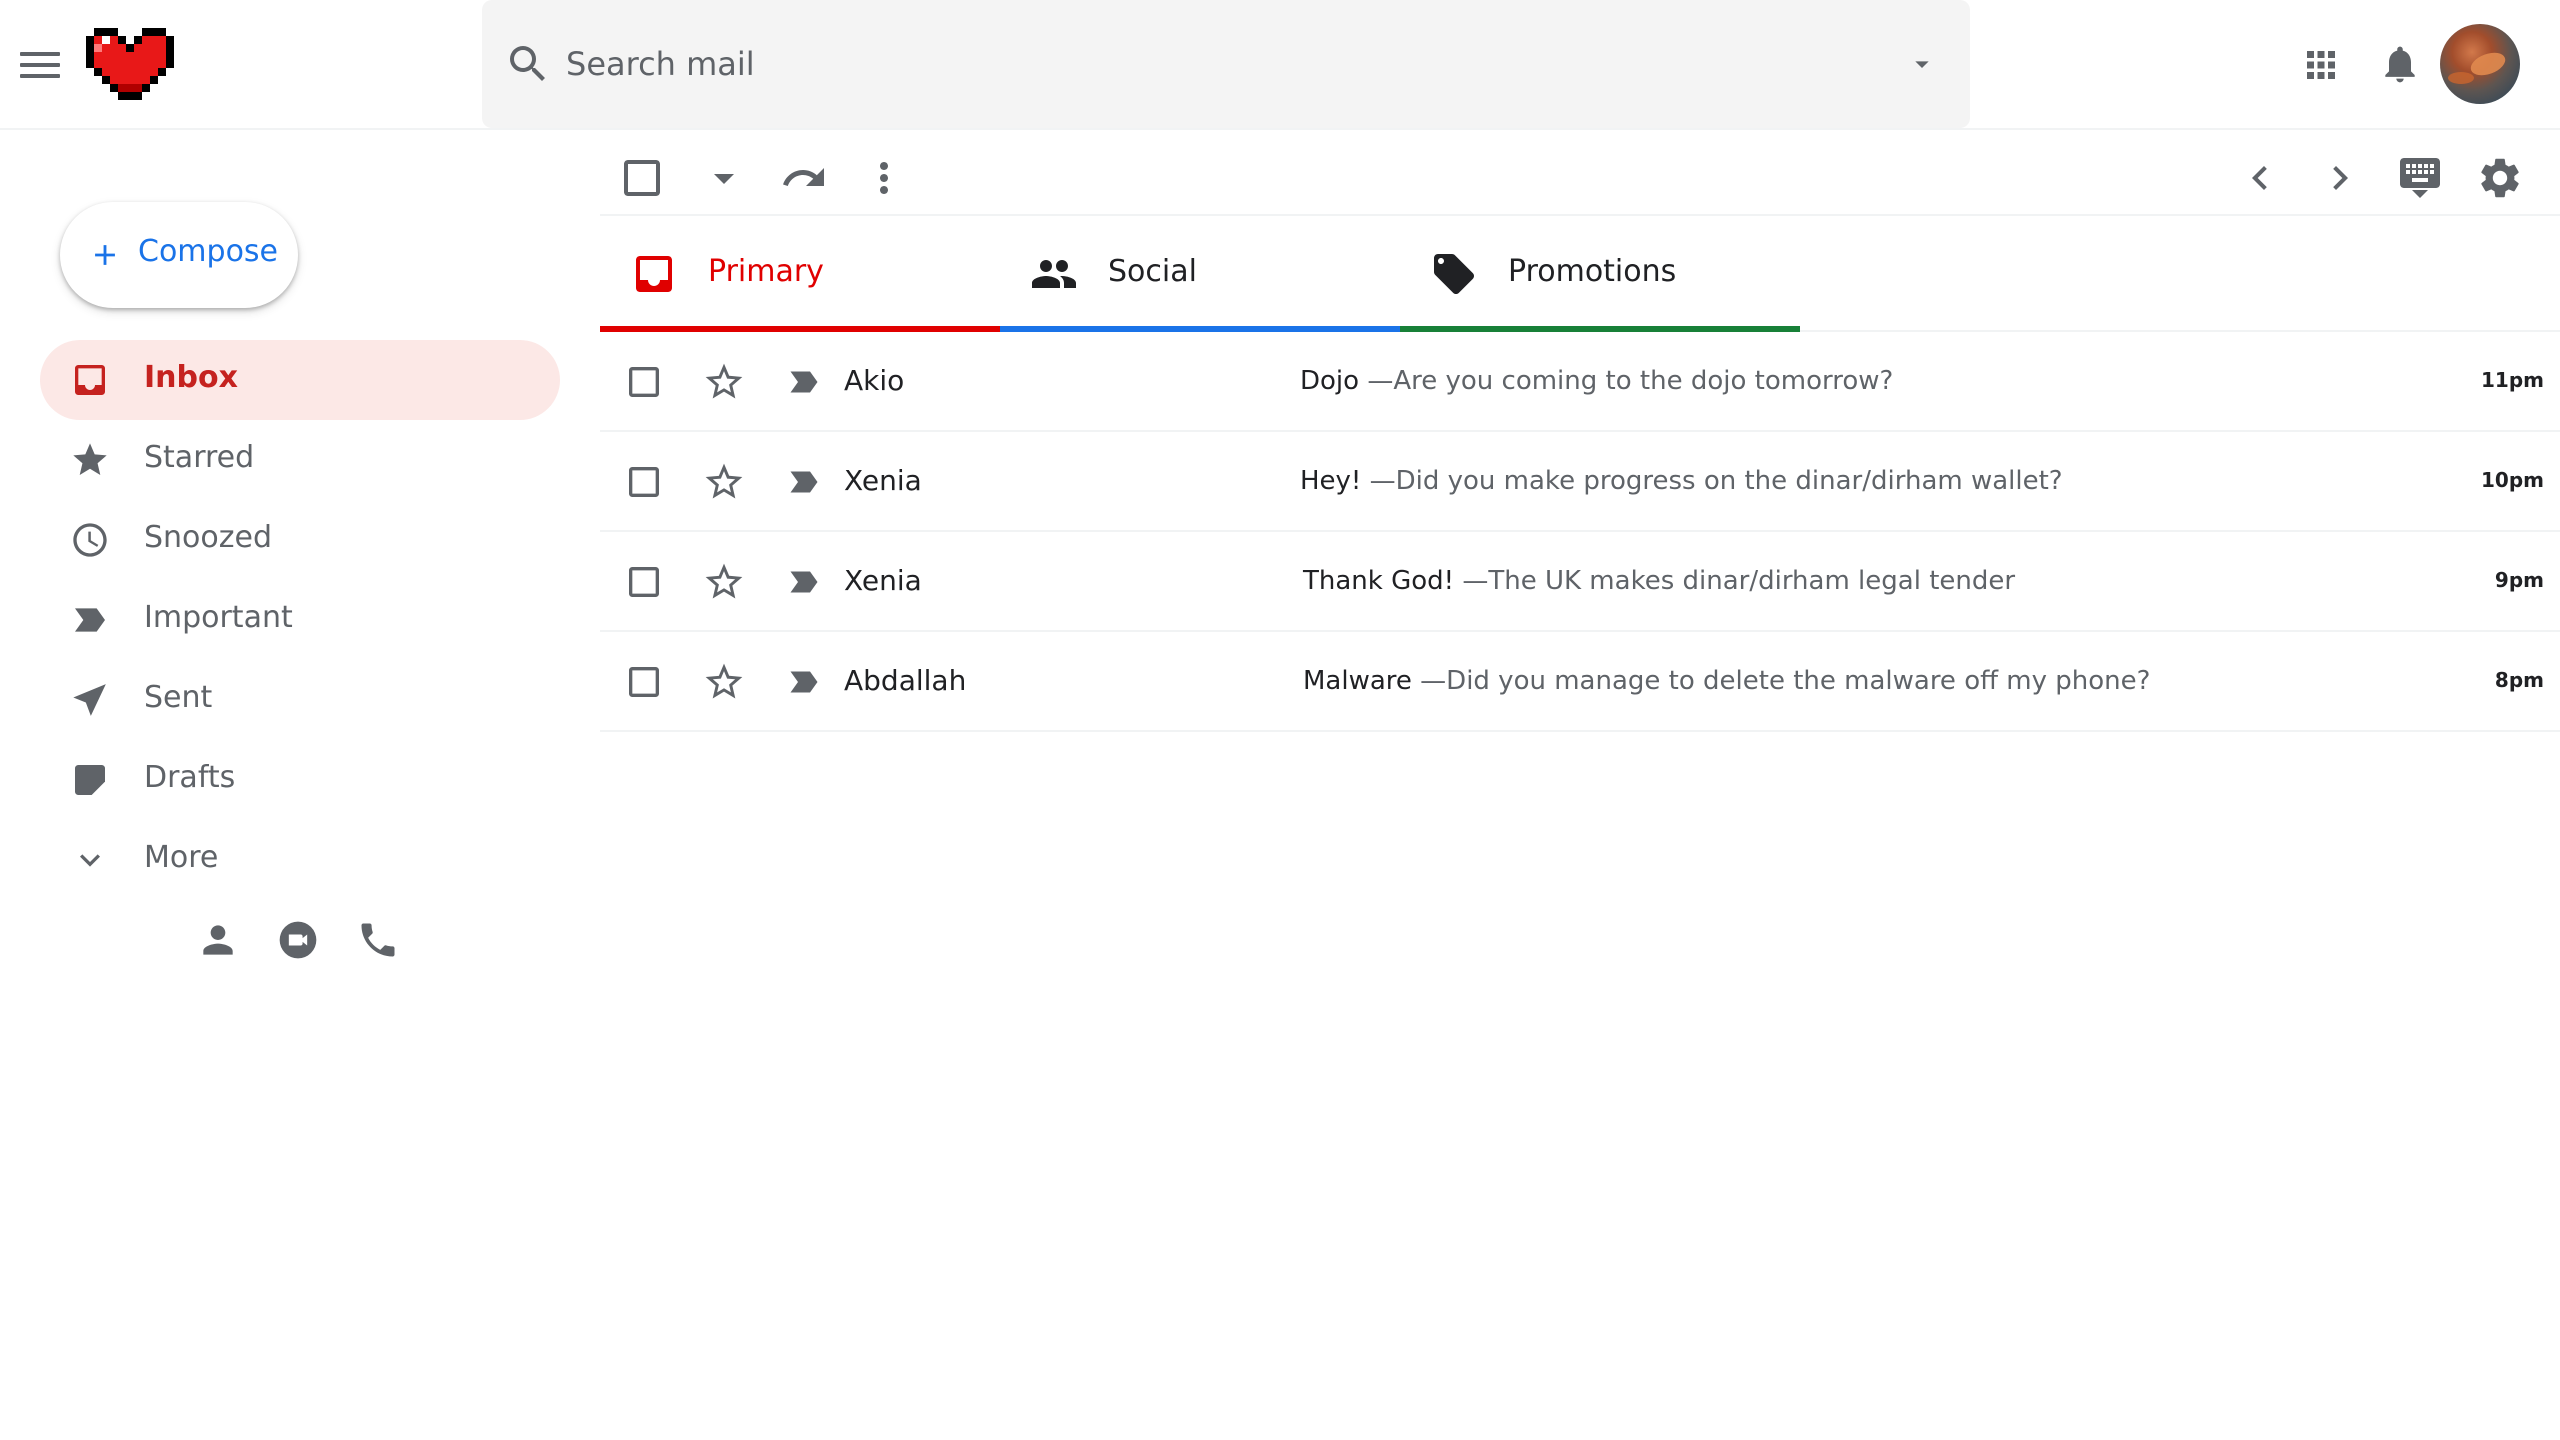 This screenshot has width=2560, height=1440. What do you see at coordinates (2400, 64) in the screenshot?
I see `notifications-bell-icon` at bounding box center [2400, 64].